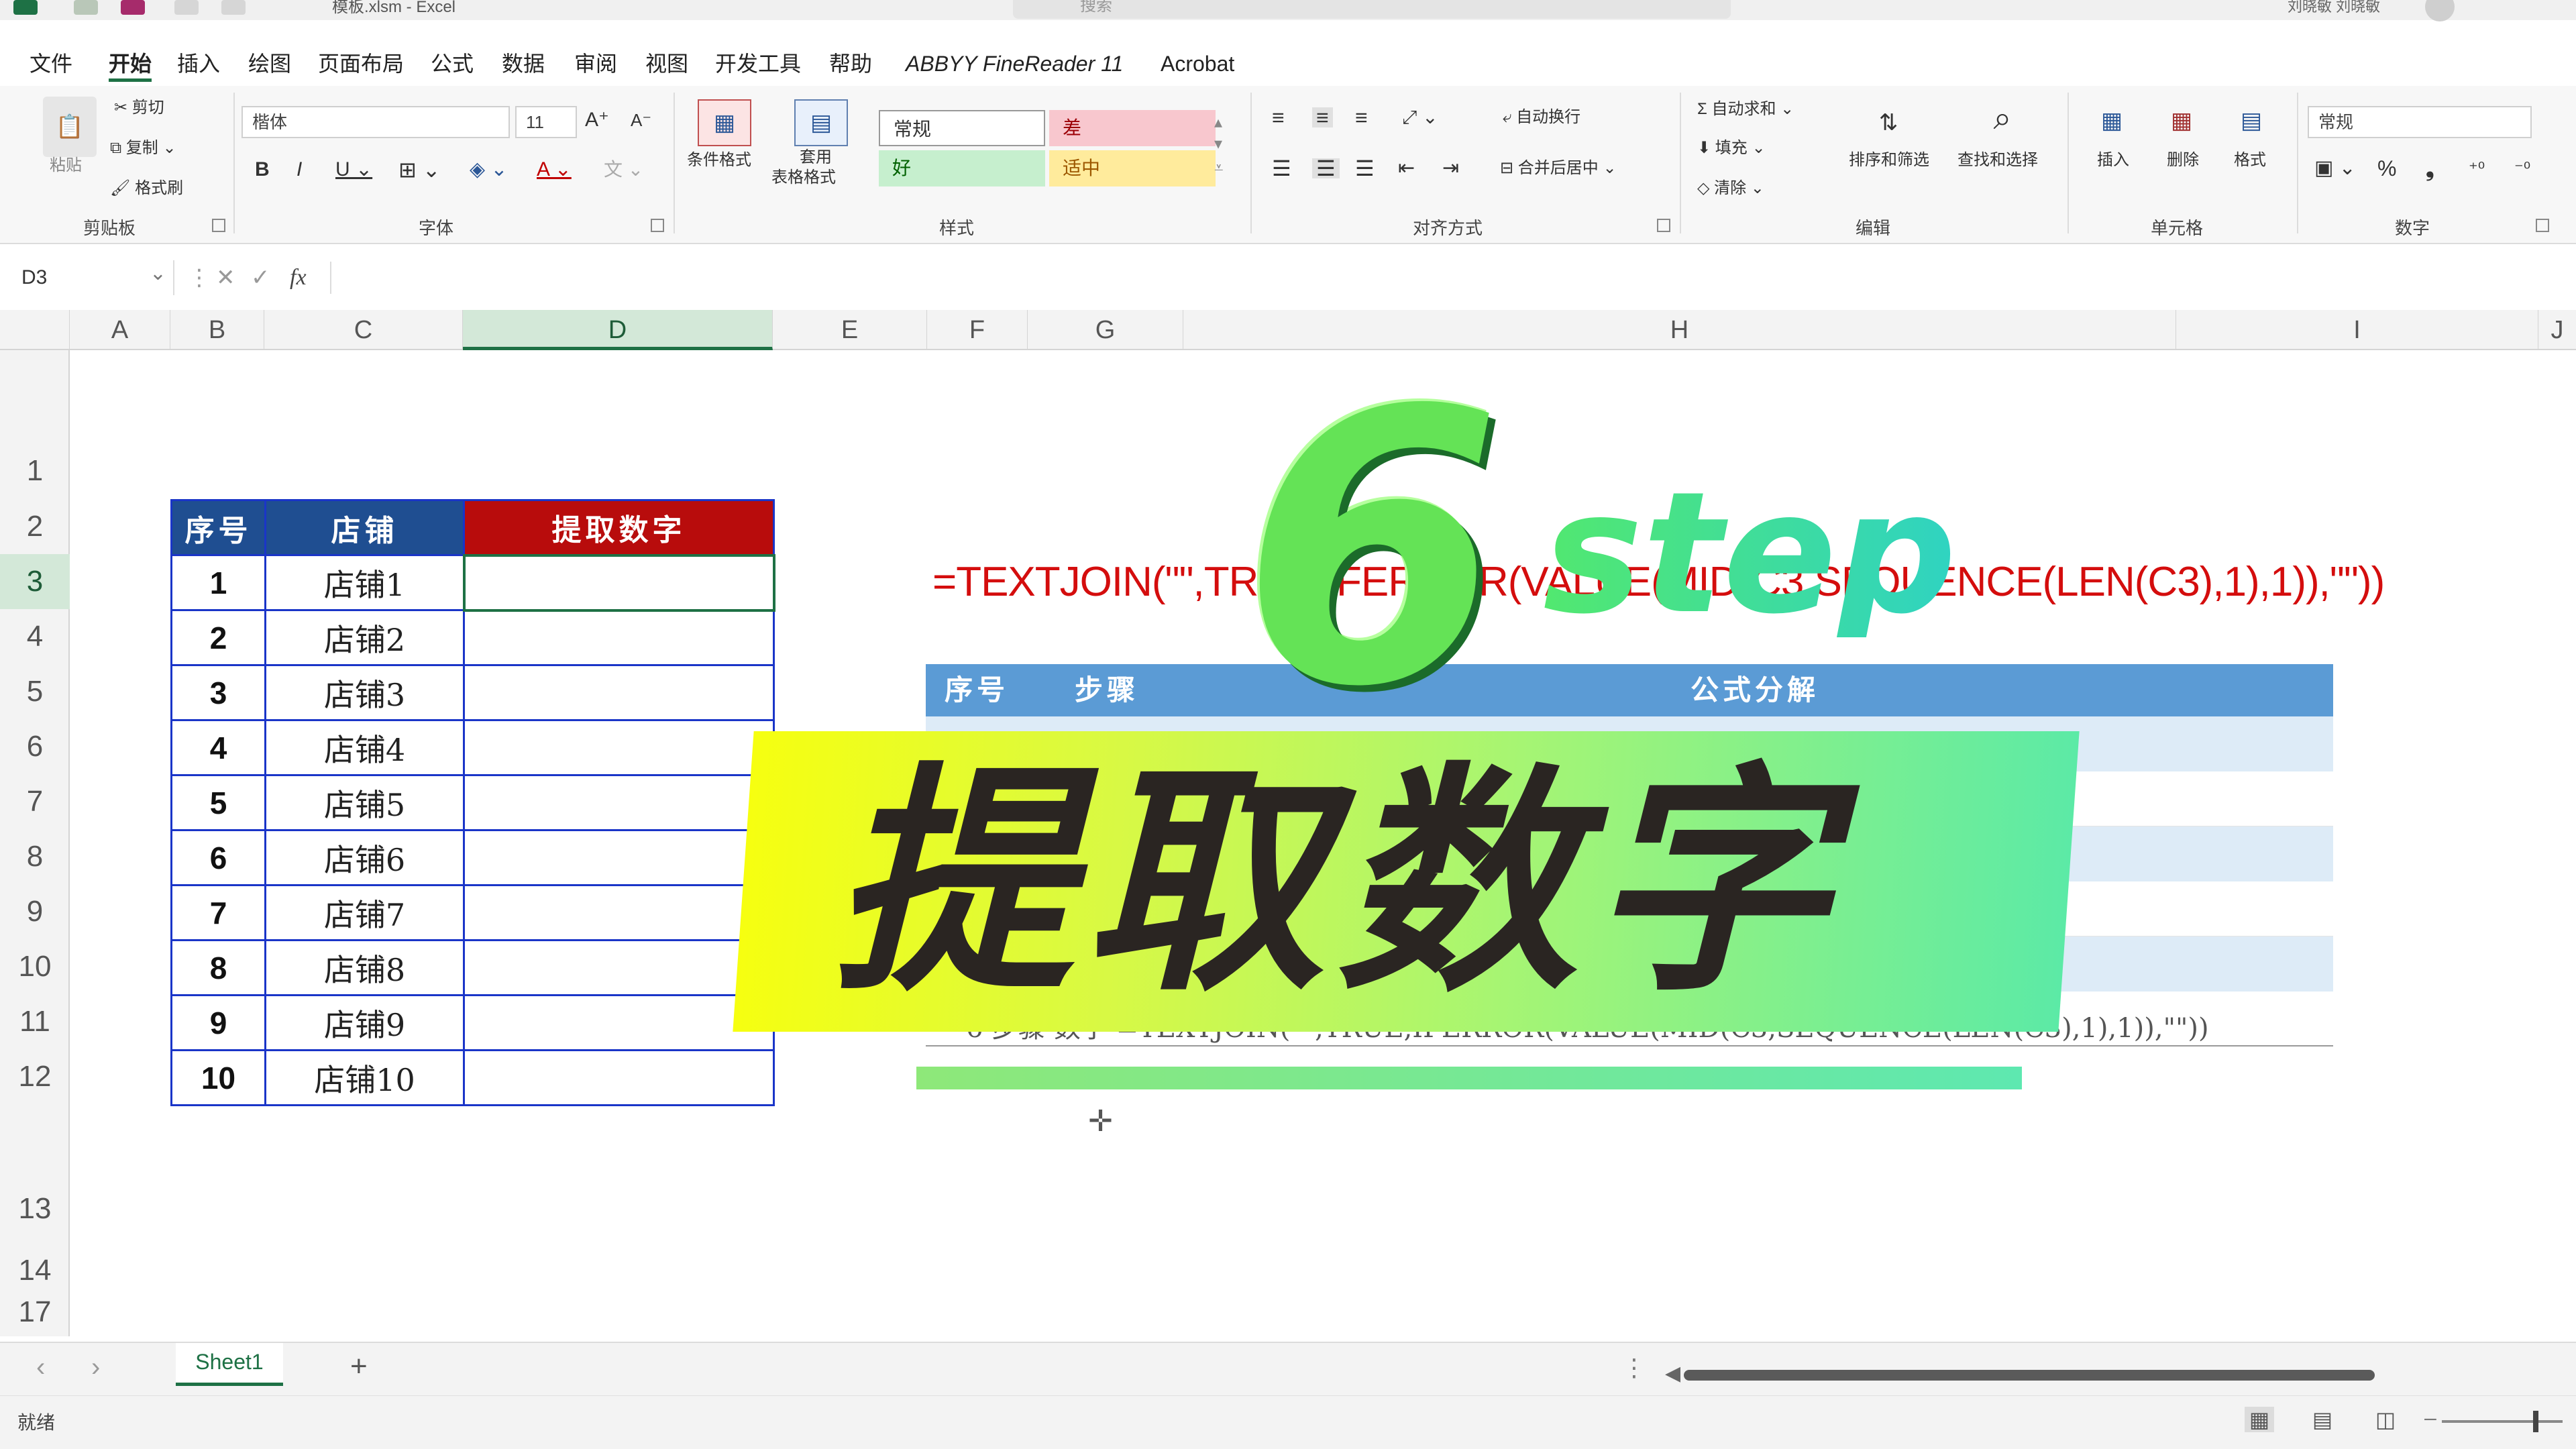 The image size is (2576, 1449). What do you see at coordinates (2440, 10) in the screenshot?
I see `avatar` at bounding box center [2440, 10].